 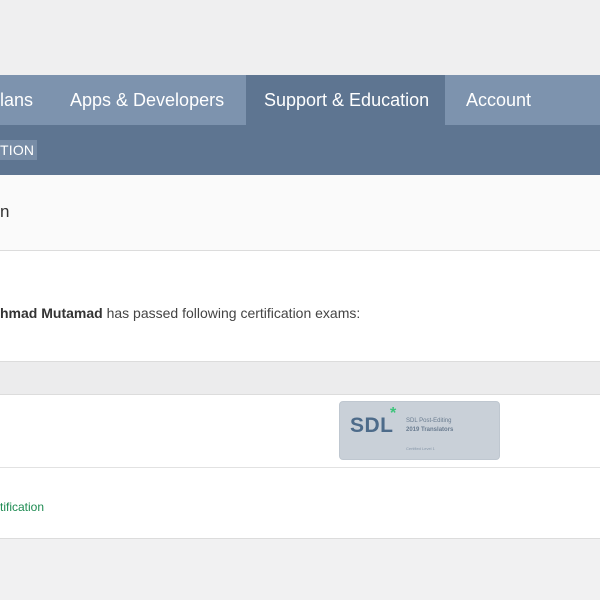 What do you see at coordinates (148, 100) in the screenshot?
I see `nav-item-apps-developers: Apps & Developers` at bounding box center [148, 100].